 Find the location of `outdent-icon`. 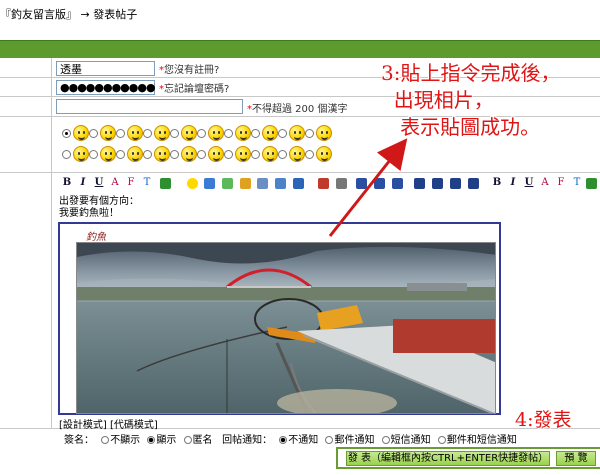

outdent-icon is located at coordinates (455, 183).